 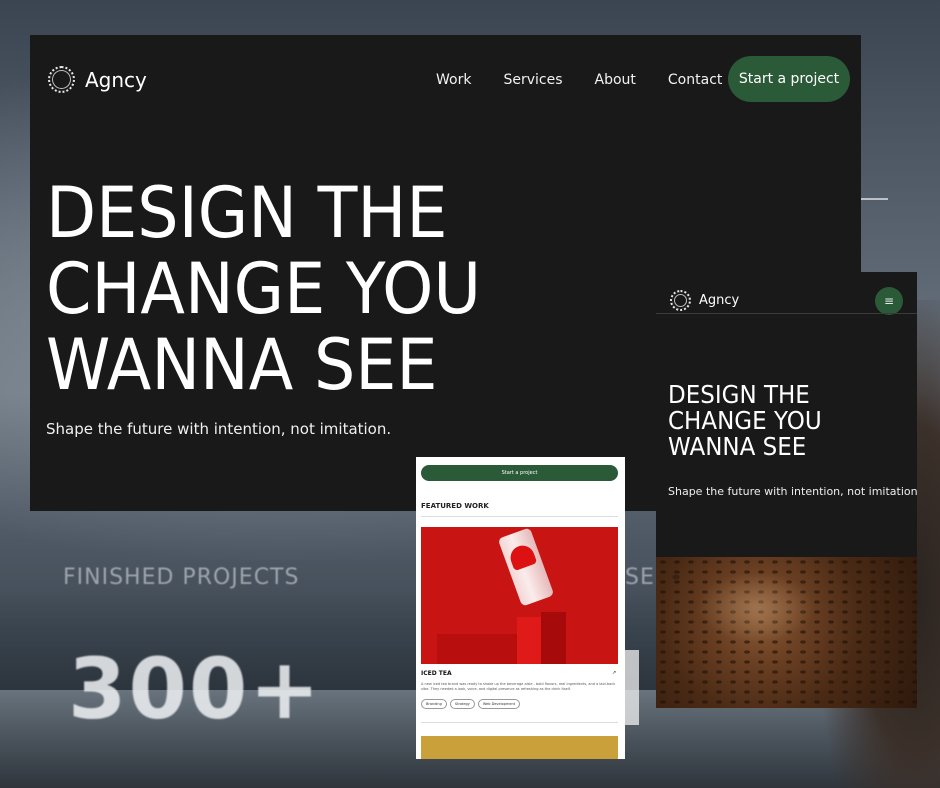 What do you see at coordinates (436, 673) in the screenshot?
I see `project-title: ICED TEA` at bounding box center [436, 673].